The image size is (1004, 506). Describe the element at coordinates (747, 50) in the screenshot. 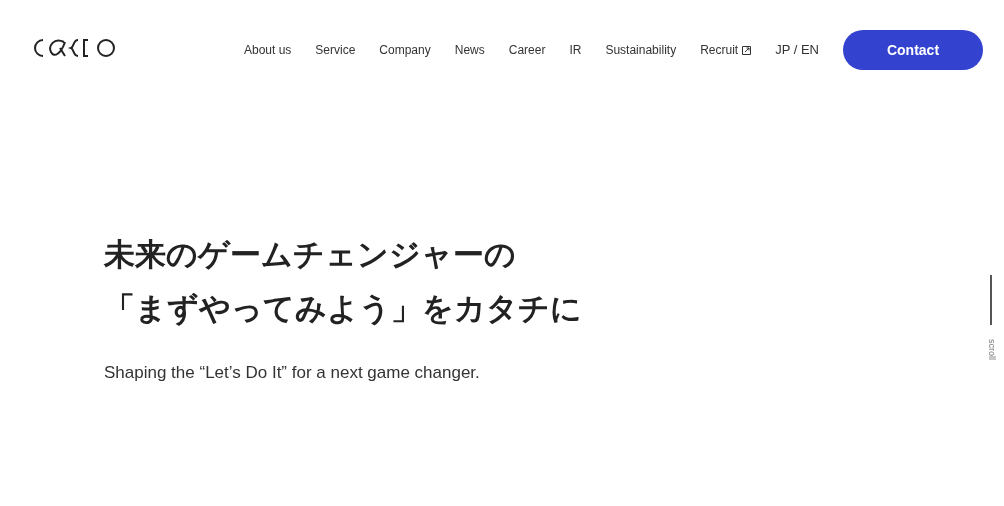

I see `external-link-icon` at that location.